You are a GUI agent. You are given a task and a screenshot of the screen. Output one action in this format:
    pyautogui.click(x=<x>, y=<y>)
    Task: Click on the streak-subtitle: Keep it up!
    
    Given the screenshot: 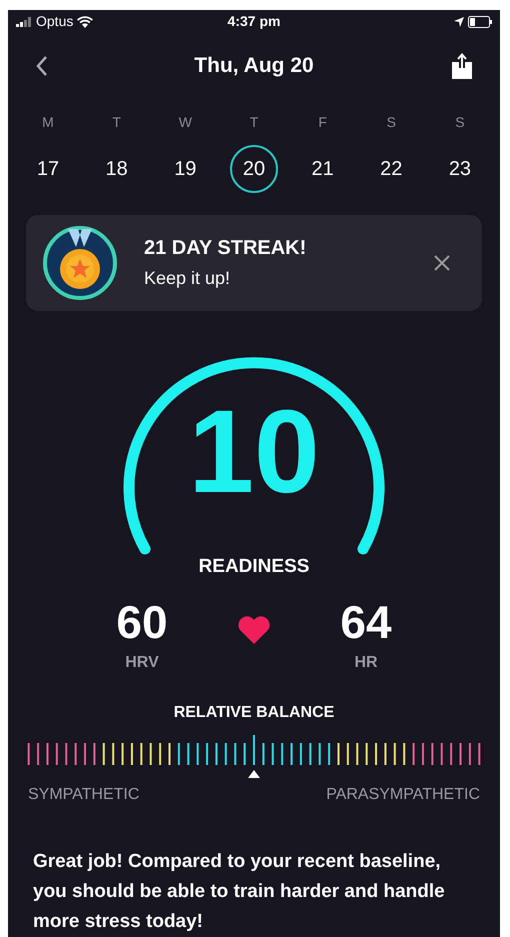 What is the action you would take?
    pyautogui.click(x=188, y=278)
    